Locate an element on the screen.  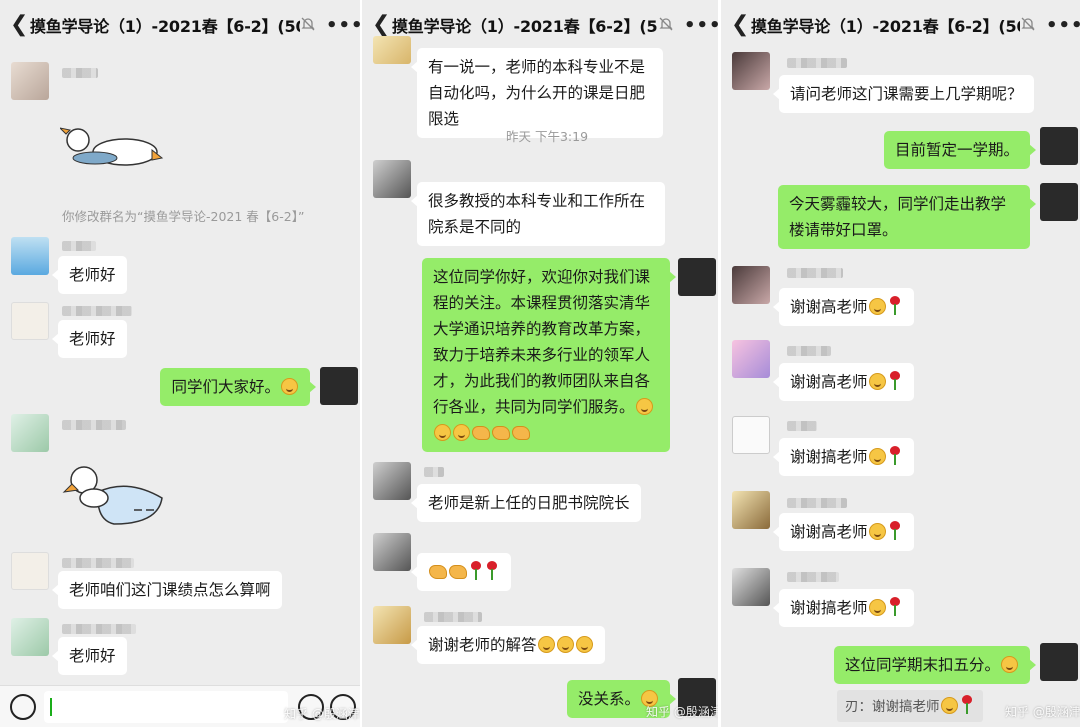
duck-sleeping-sticker is located at coordinates (114, 493).